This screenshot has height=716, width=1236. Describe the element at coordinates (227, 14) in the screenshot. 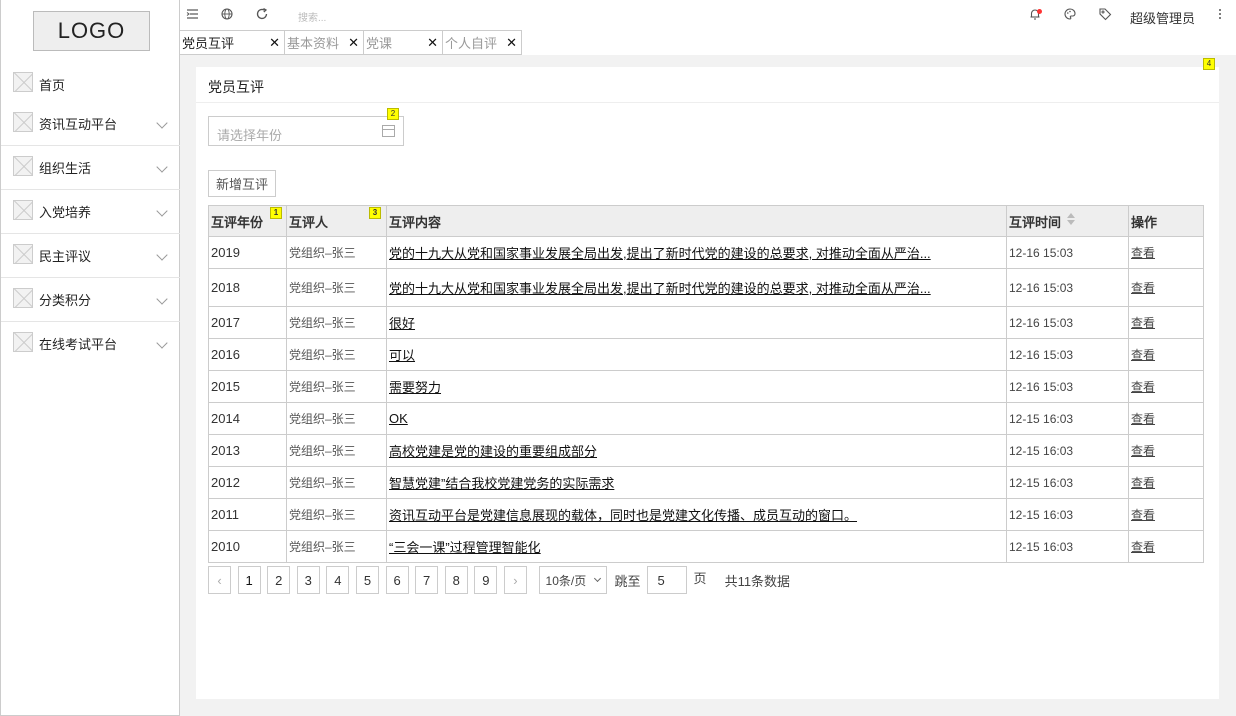

I see `globe-icon` at that location.